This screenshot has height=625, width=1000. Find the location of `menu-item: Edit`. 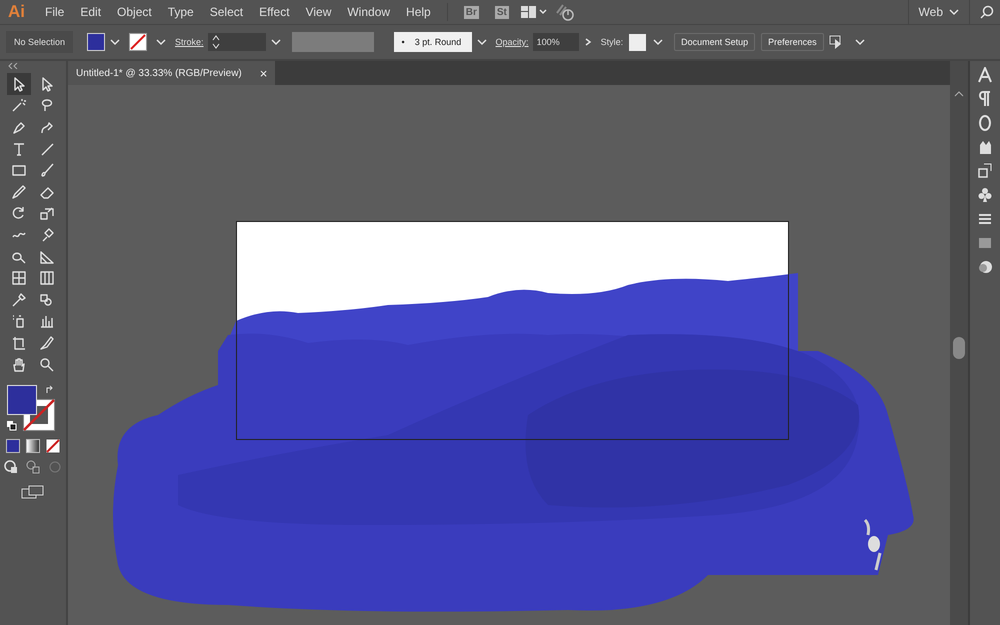

menu-item: Edit is located at coordinates (91, 12).